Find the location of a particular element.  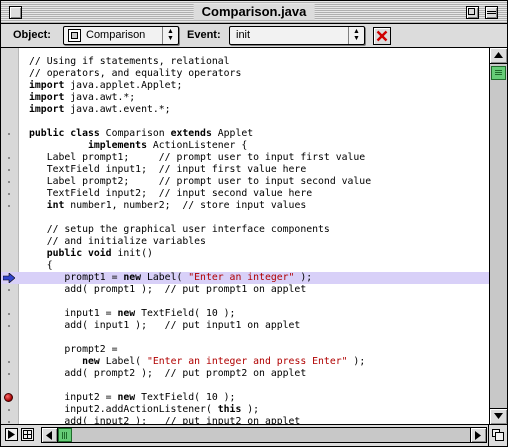

code-token-plain: Label prompt1; is located at coordinates (94, 157).